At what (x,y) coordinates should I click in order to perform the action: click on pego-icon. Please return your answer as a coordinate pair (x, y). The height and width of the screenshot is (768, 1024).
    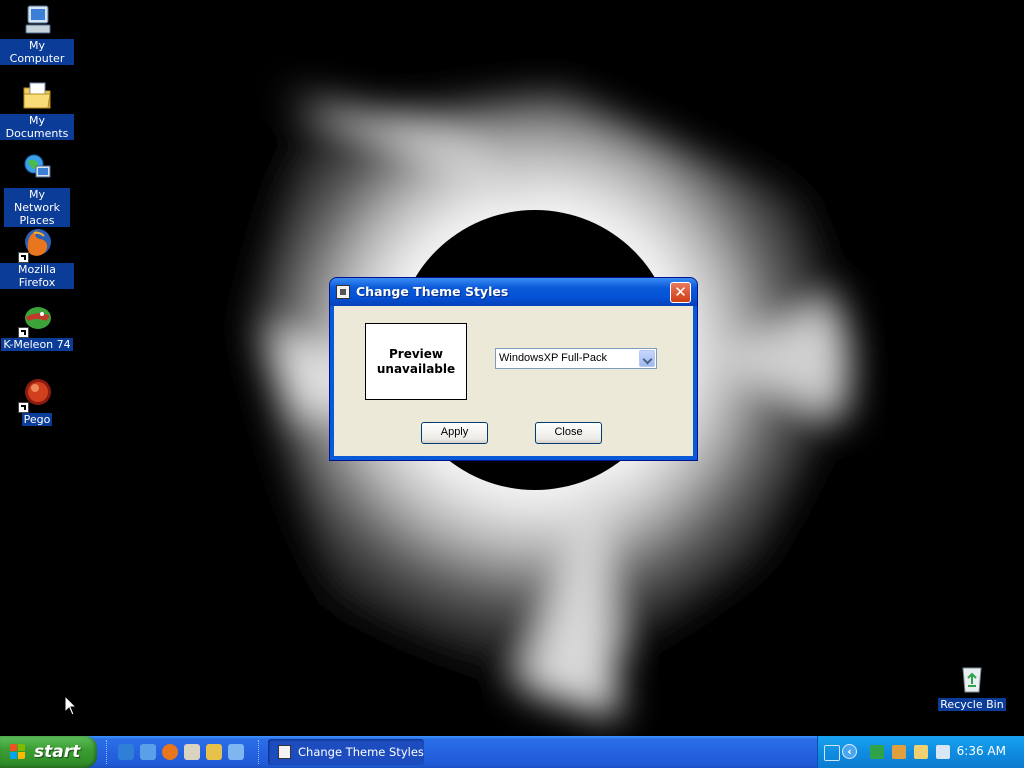
    Looking at the image, I should click on (36, 395).